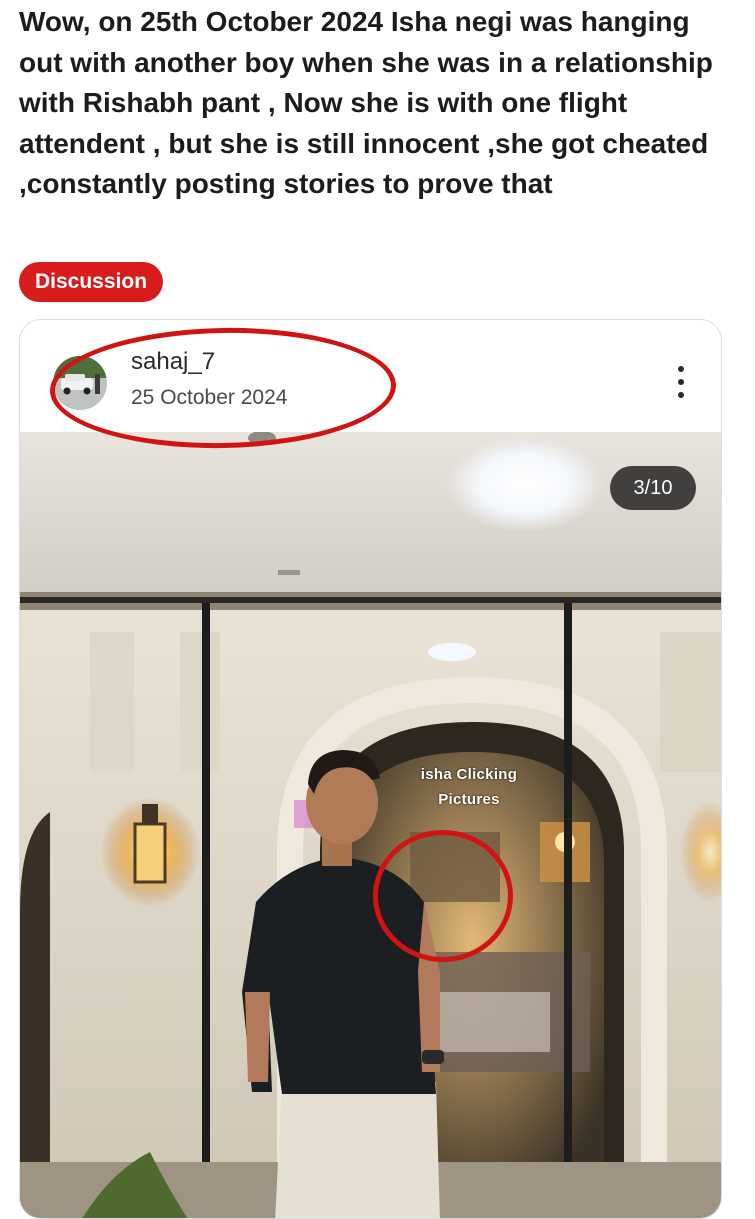 The width and height of the screenshot is (755, 1219). I want to click on caption-line: isha Clicking, so click(469, 774).